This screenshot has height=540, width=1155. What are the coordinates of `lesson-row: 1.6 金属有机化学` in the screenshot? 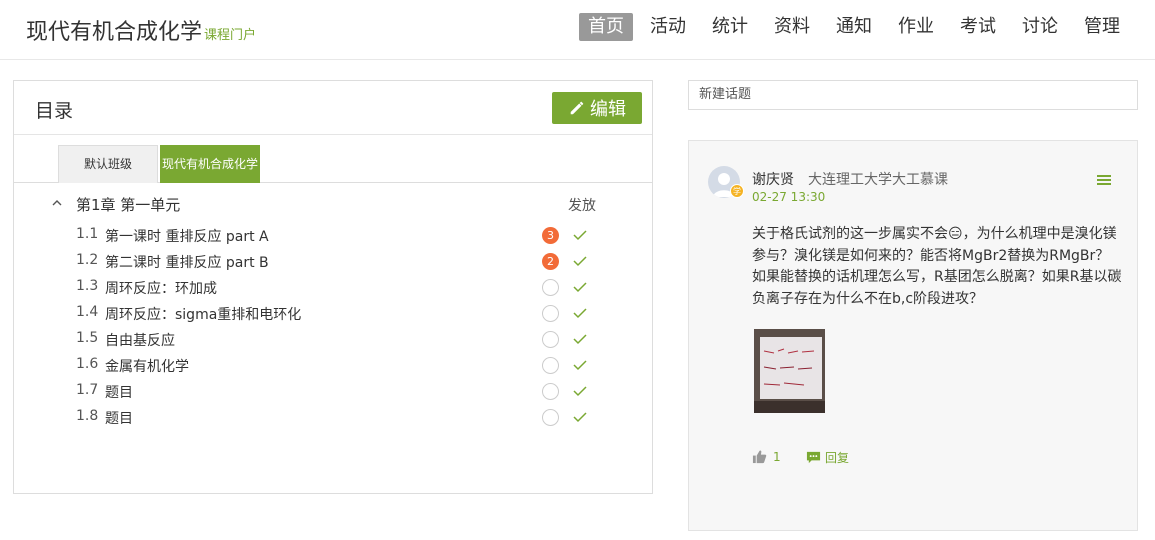 It's located at (333, 366).